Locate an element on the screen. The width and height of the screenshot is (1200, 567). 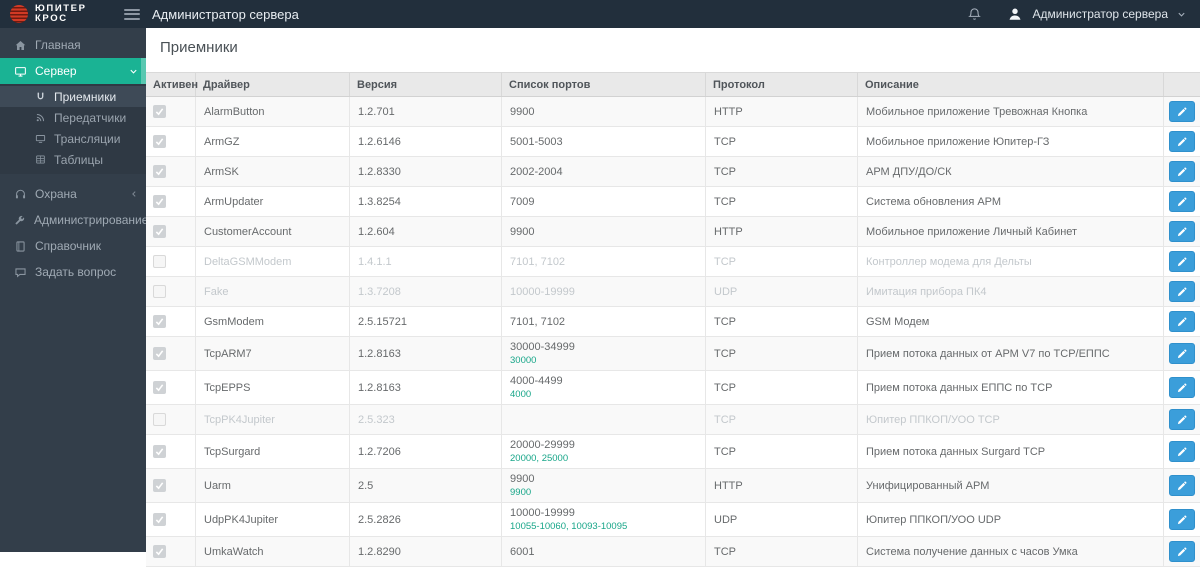
sidebar-item-receivers: Приемники is located at coordinates (73, 96).